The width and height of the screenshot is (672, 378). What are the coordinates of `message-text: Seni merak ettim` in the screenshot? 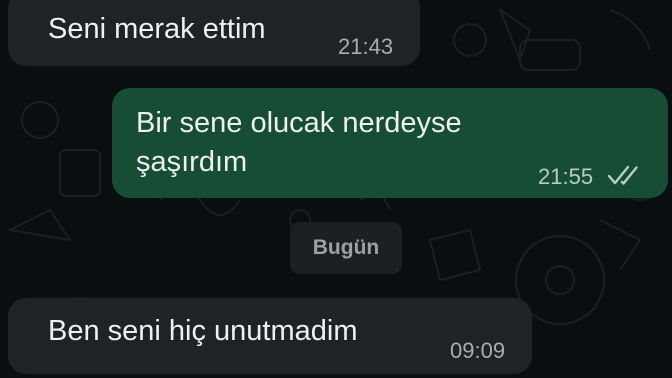 It's located at (157, 29).